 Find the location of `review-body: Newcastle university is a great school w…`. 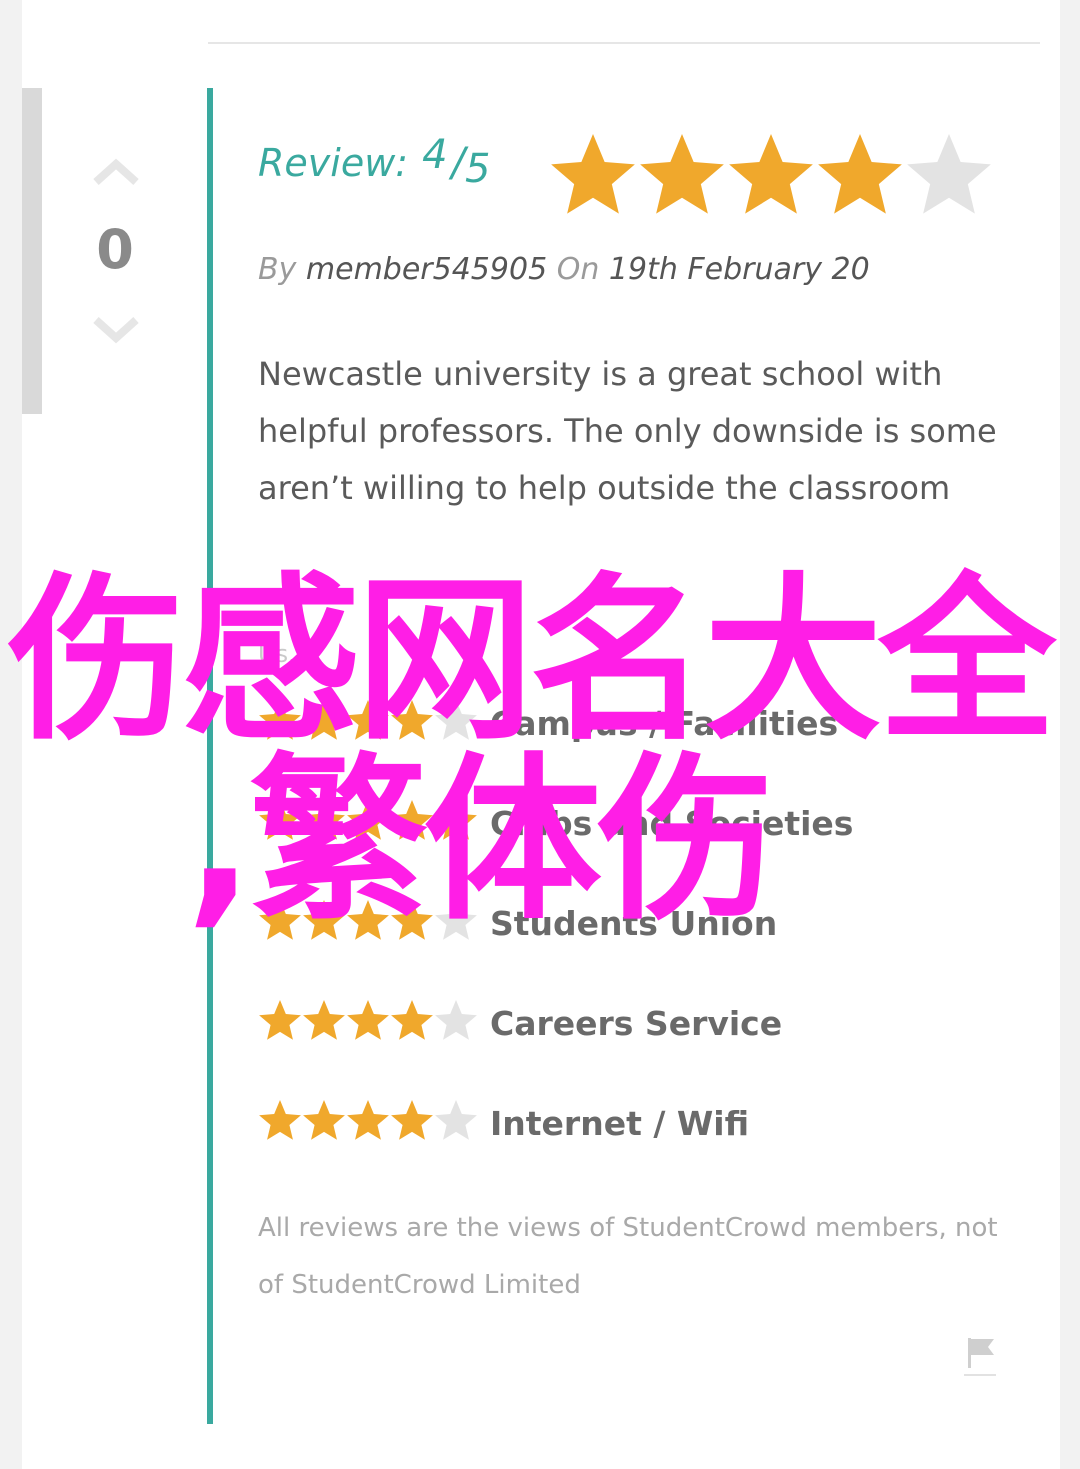

review-body: Newcastle university is a great school w… is located at coordinates (627, 431).